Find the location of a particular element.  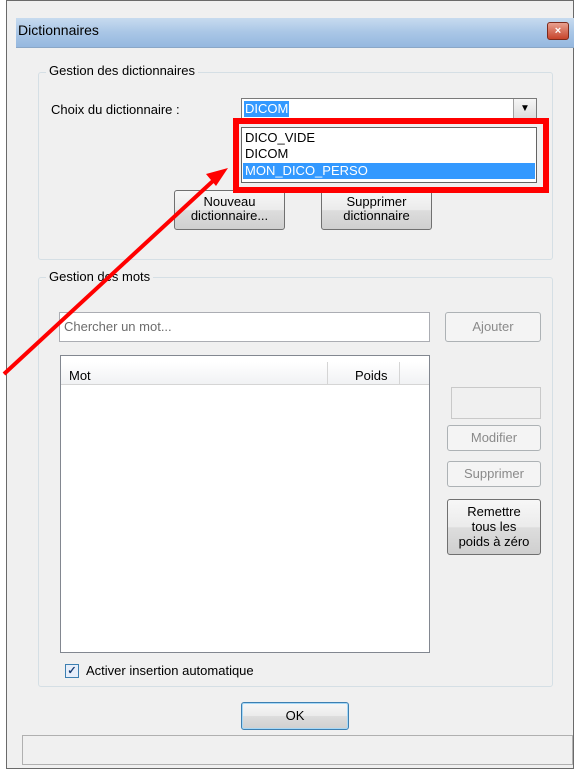

delete-word-button: Supprimer is located at coordinates (494, 474).